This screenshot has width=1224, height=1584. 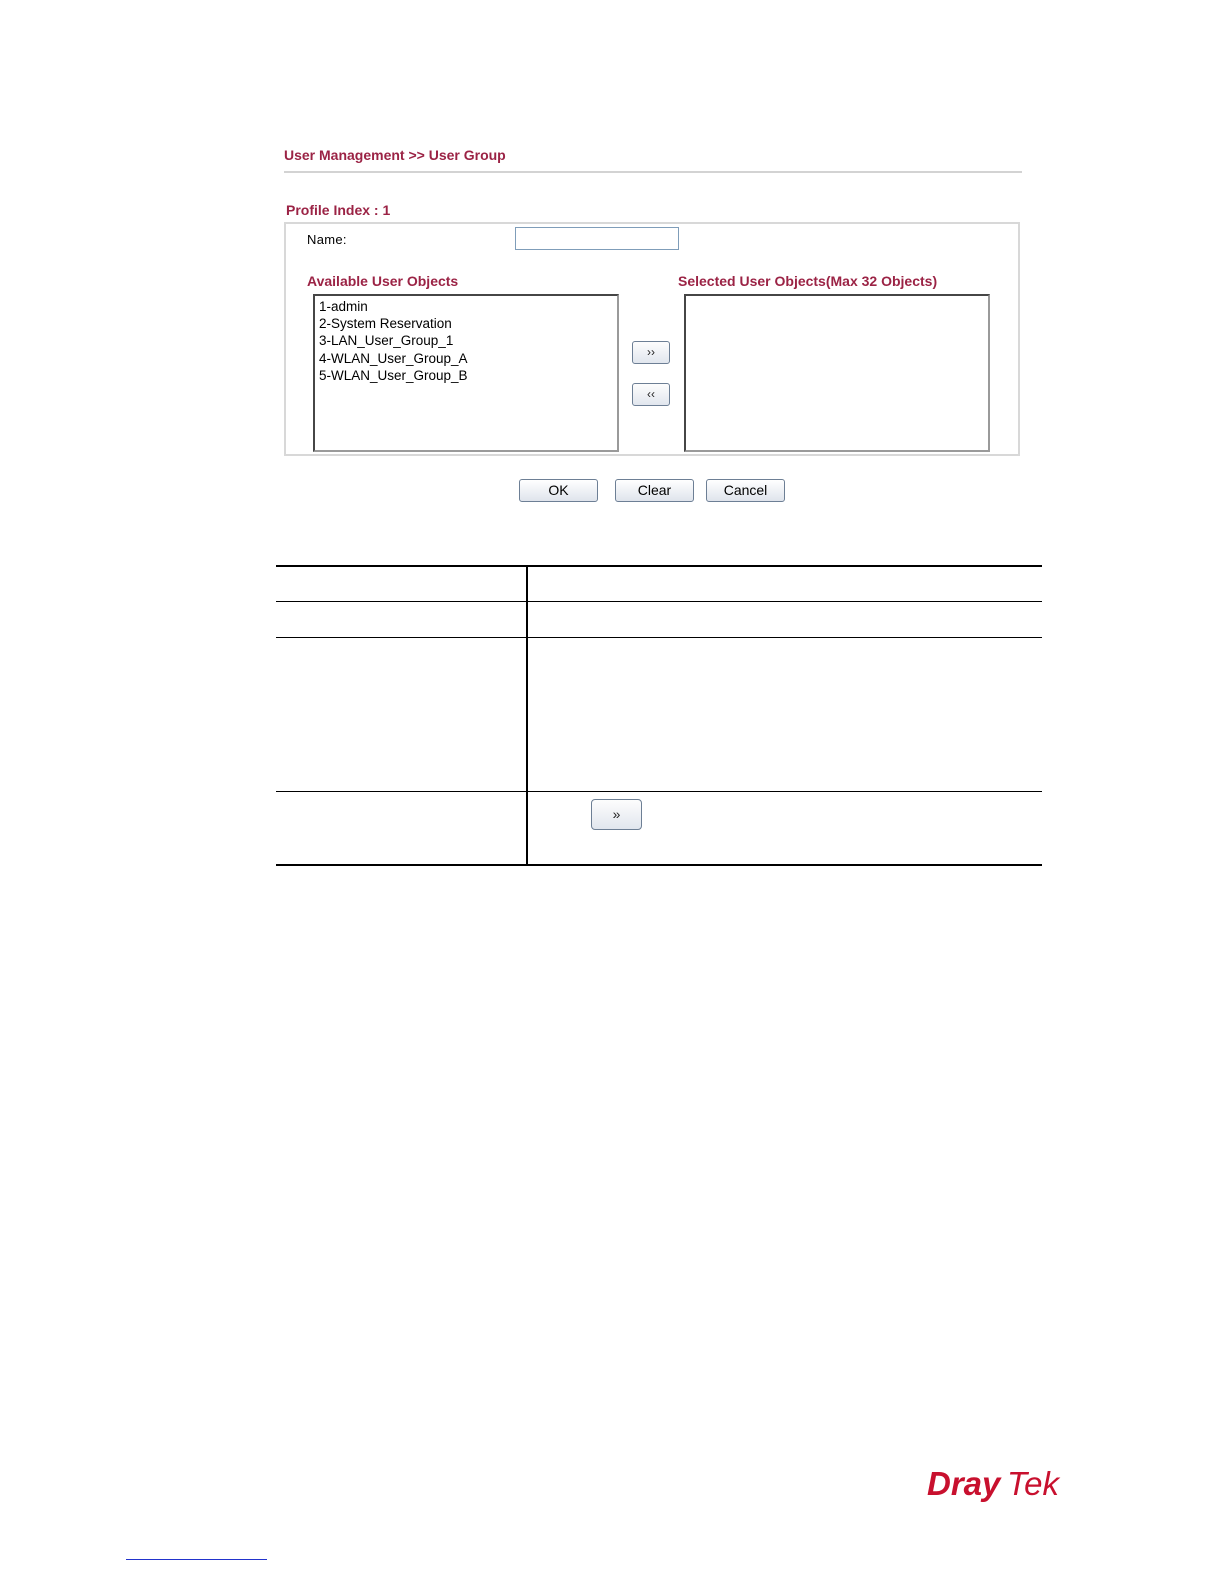 I want to click on logo-text-tek: Tek, so click(x=1033, y=1483).